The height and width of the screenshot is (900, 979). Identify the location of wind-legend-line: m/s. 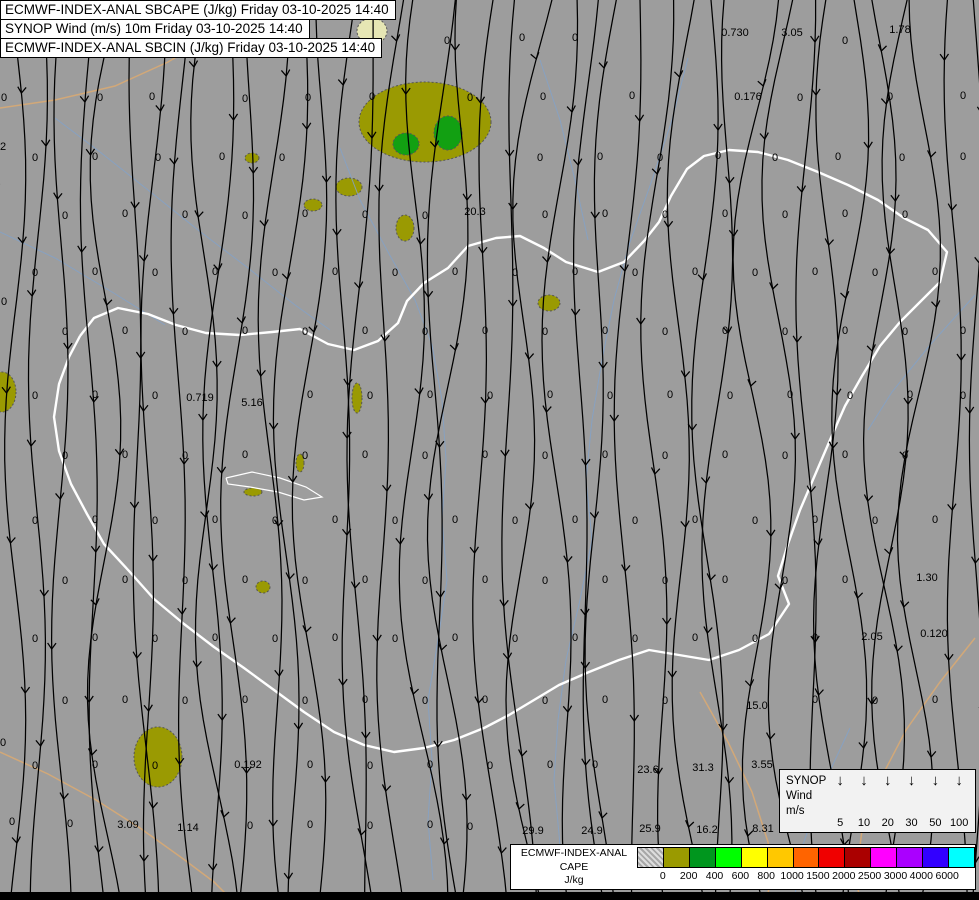
(795, 810).